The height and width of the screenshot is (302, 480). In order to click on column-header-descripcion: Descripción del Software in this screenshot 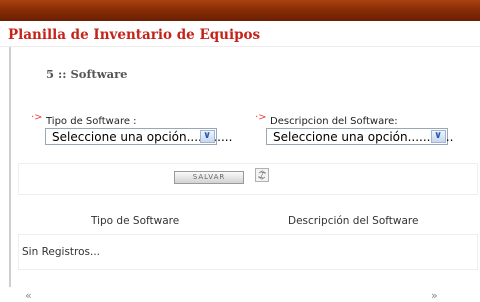, I will do `click(353, 221)`.